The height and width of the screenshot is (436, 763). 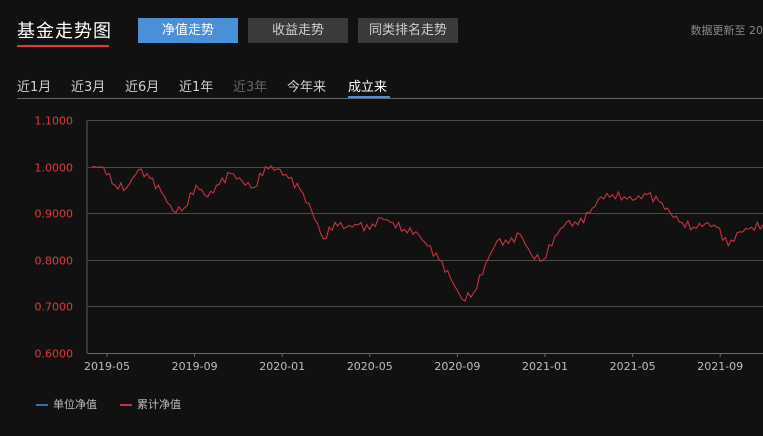 What do you see at coordinates (88, 85) in the screenshot?
I see `range-3m: 近3月` at bounding box center [88, 85].